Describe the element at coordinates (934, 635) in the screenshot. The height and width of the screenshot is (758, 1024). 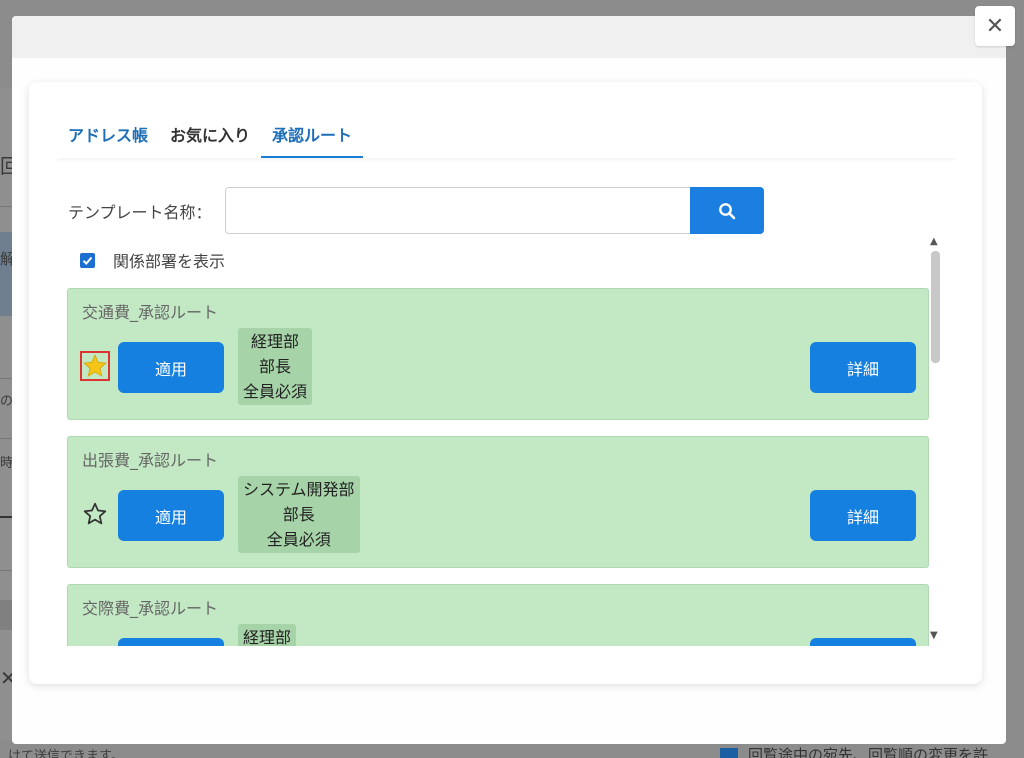
I see `scroll-down-arrow: ▼` at that location.